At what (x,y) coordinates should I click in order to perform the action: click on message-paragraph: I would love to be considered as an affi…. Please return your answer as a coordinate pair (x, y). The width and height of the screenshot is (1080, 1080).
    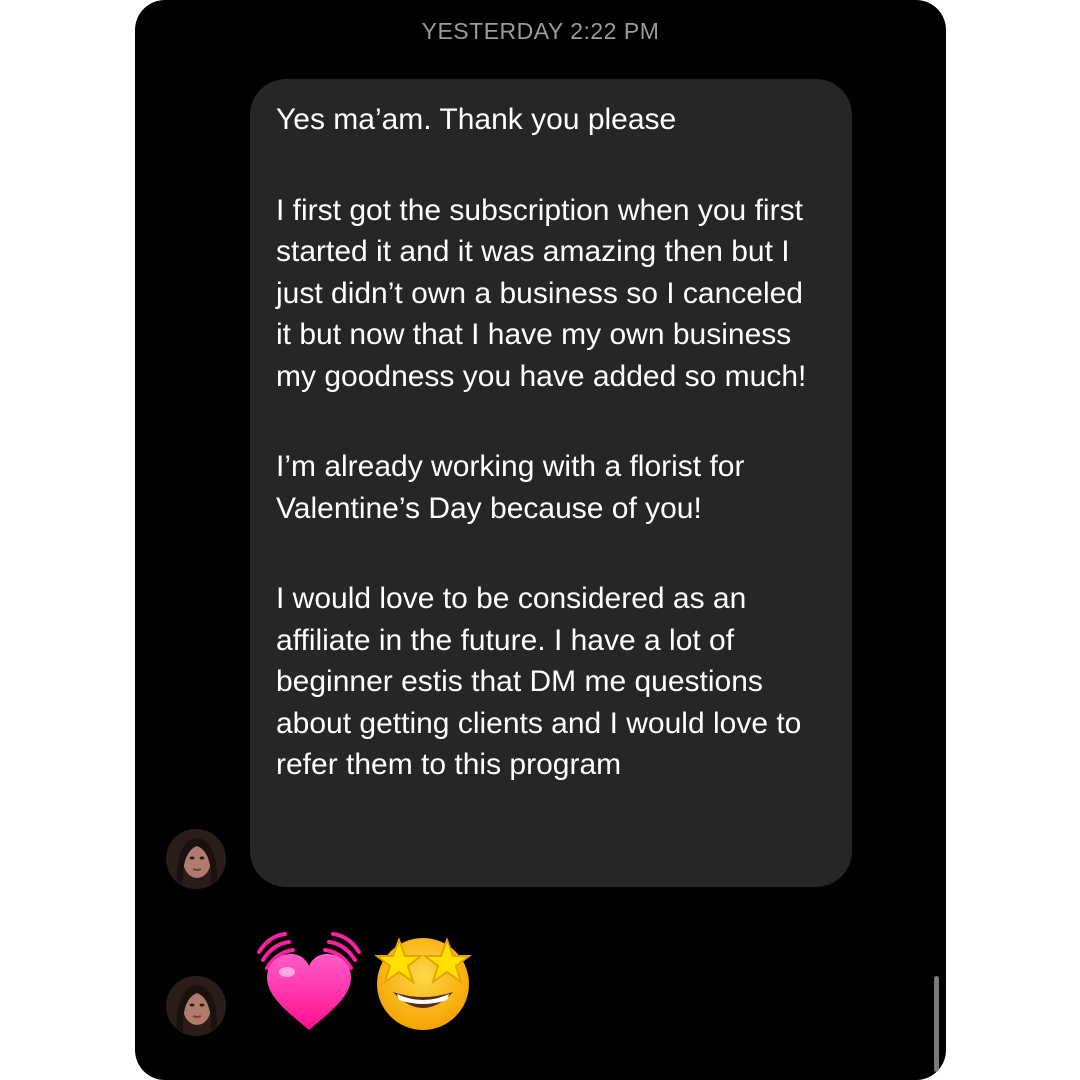
    Looking at the image, I should click on (539, 681).